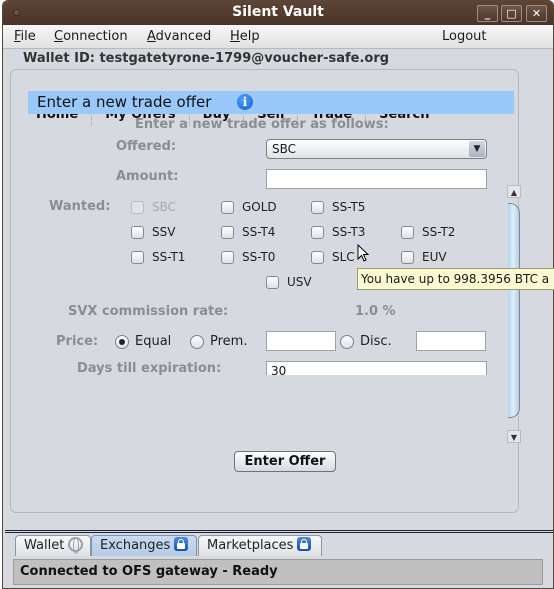 The image size is (554, 589). Describe the element at coordinates (511, 13) in the screenshot. I see `maximize-button: □` at that location.